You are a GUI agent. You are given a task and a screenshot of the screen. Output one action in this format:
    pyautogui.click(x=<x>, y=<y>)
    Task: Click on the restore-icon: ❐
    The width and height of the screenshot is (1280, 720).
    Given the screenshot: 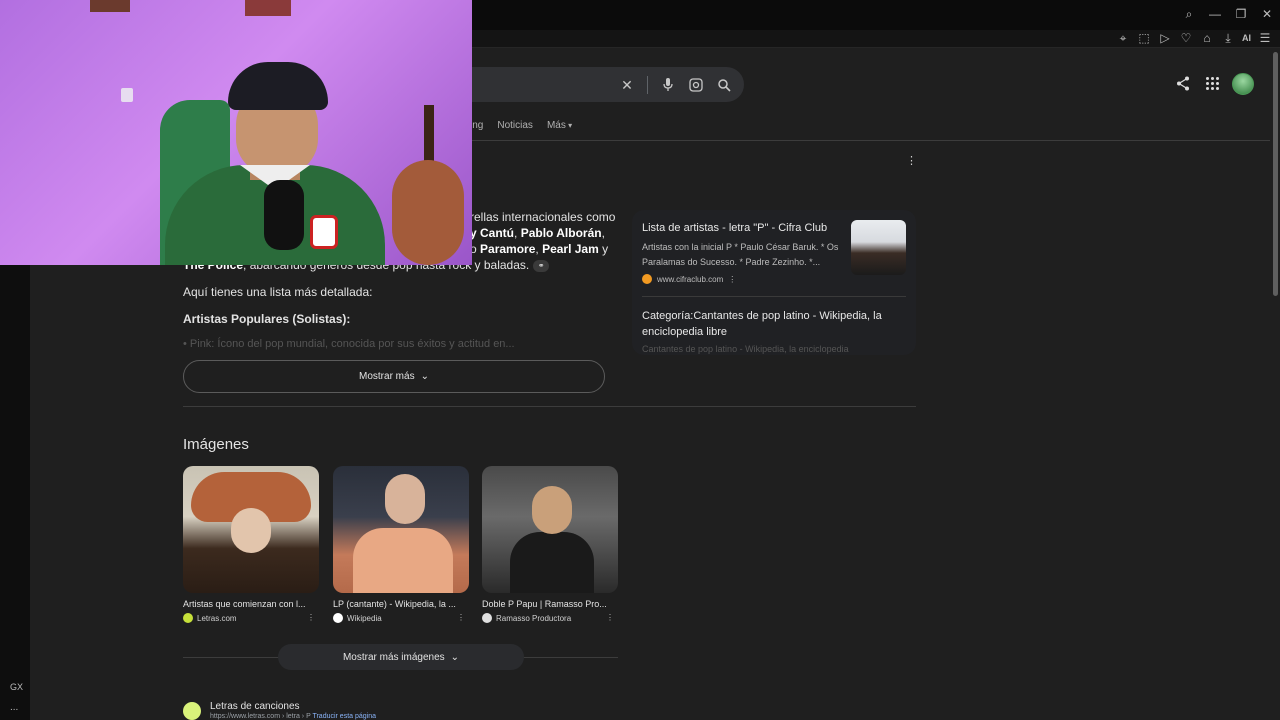 What is the action you would take?
    pyautogui.click(x=1241, y=14)
    